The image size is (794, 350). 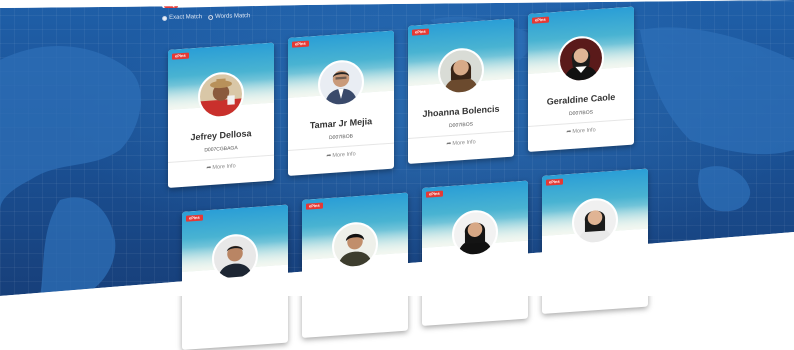 What do you see at coordinates (165, 18) in the screenshot?
I see `exact-match-radio` at bounding box center [165, 18].